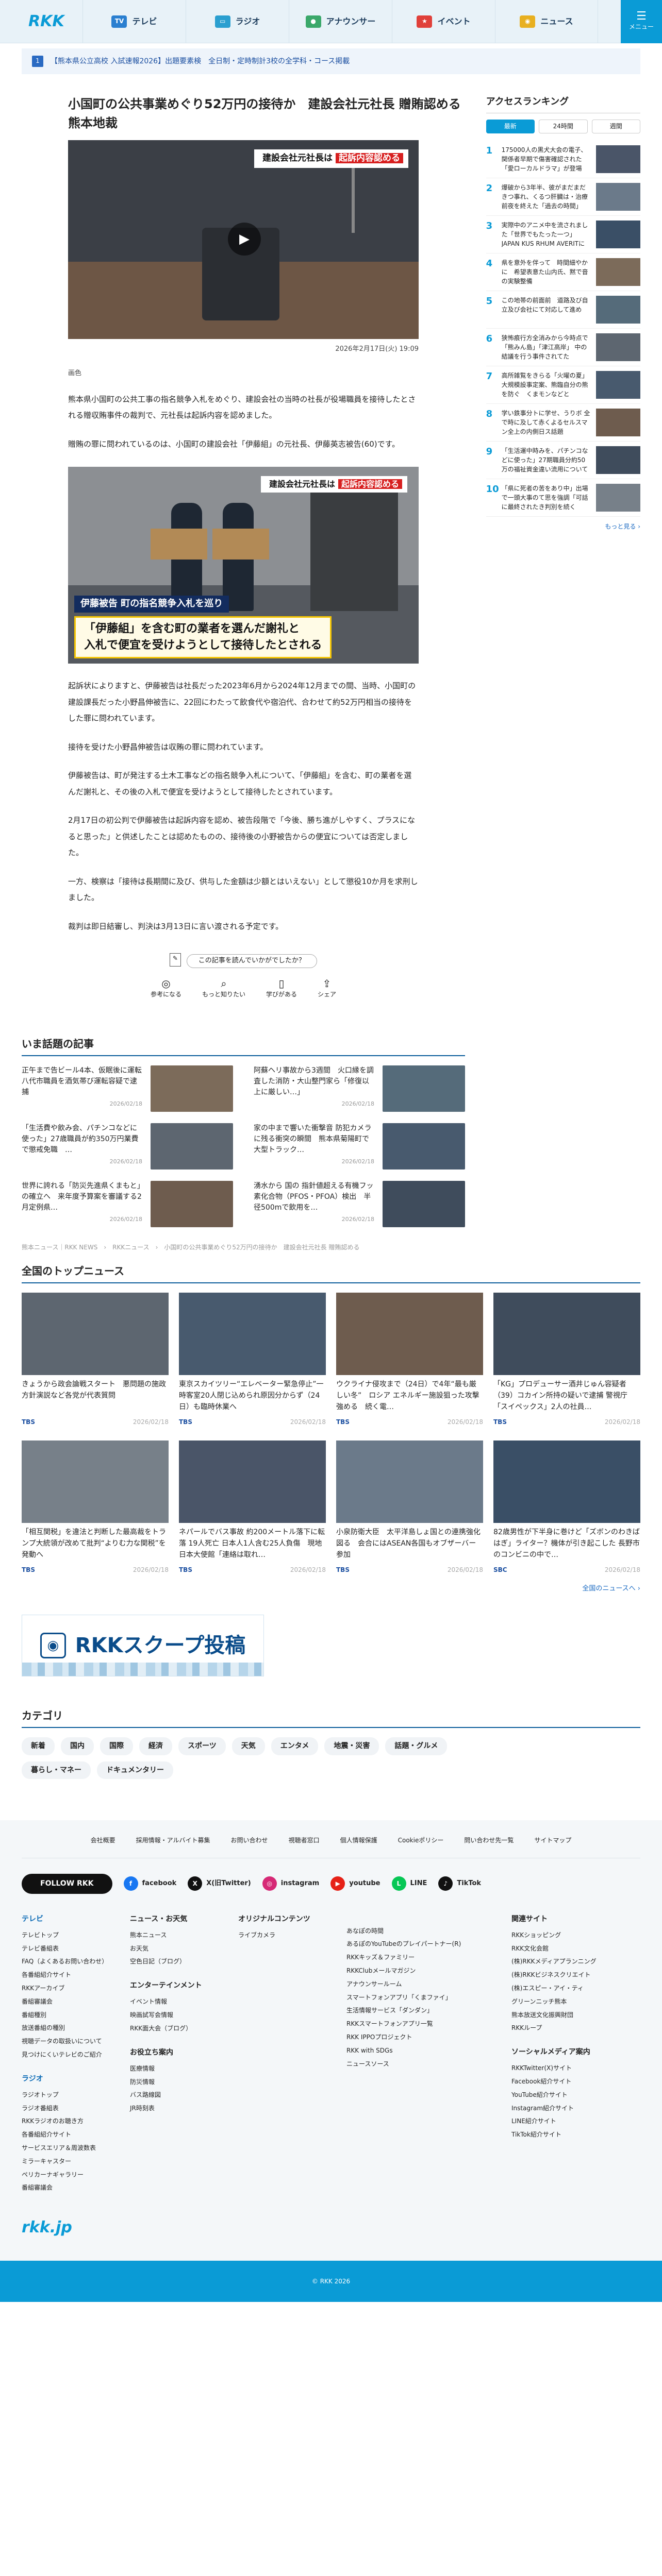  Describe the element at coordinates (71, 2055) in the screenshot. I see `footer-col-link: 見つけにくいテレビのご紹介` at that location.